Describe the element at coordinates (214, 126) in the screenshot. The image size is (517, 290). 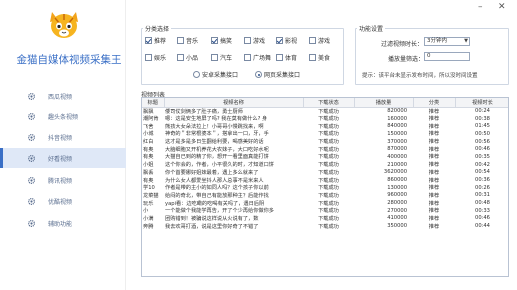
I see `cell-video-name: 熊孩大女朵法拉上！小哥哥小慢跳找来，啊` at that location.